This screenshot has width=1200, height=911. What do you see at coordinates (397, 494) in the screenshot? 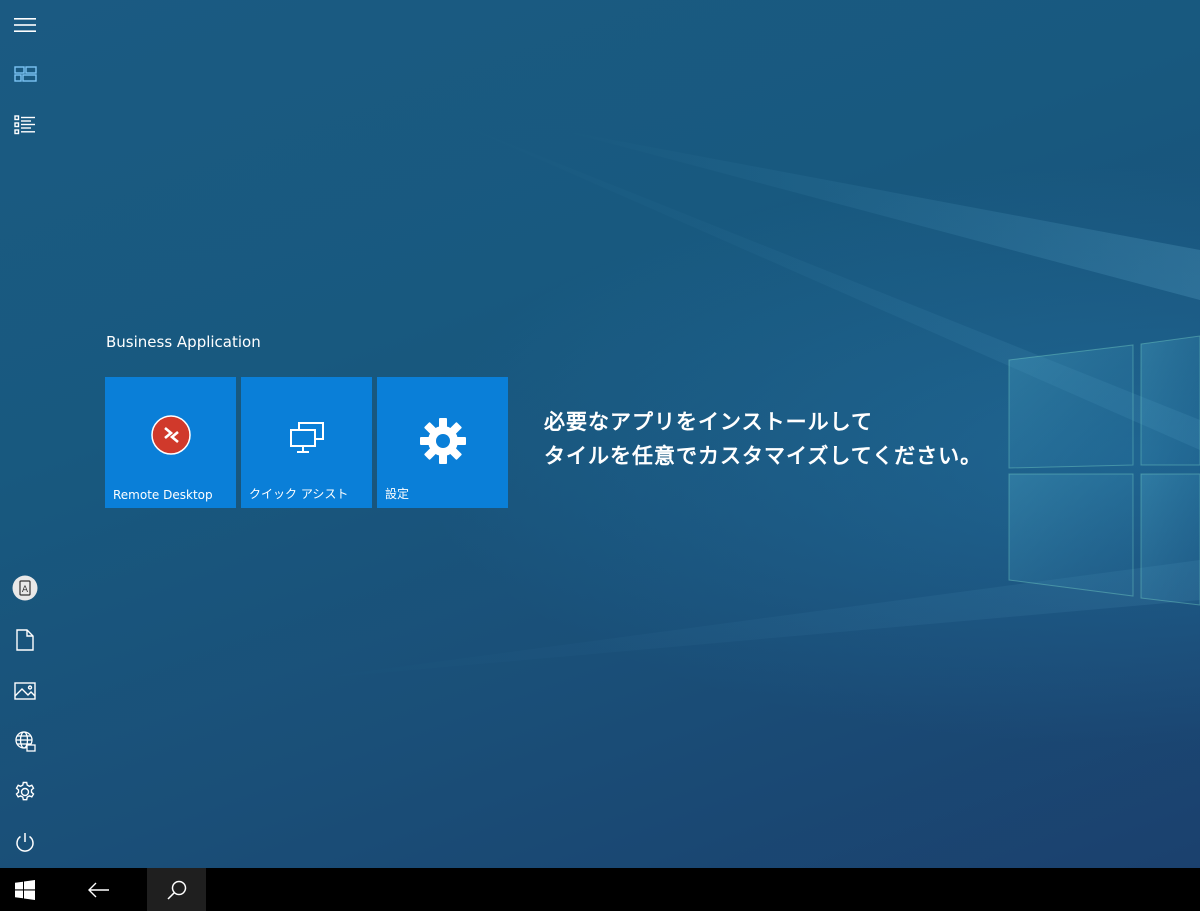
I see `tile-label: 設定` at bounding box center [397, 494].